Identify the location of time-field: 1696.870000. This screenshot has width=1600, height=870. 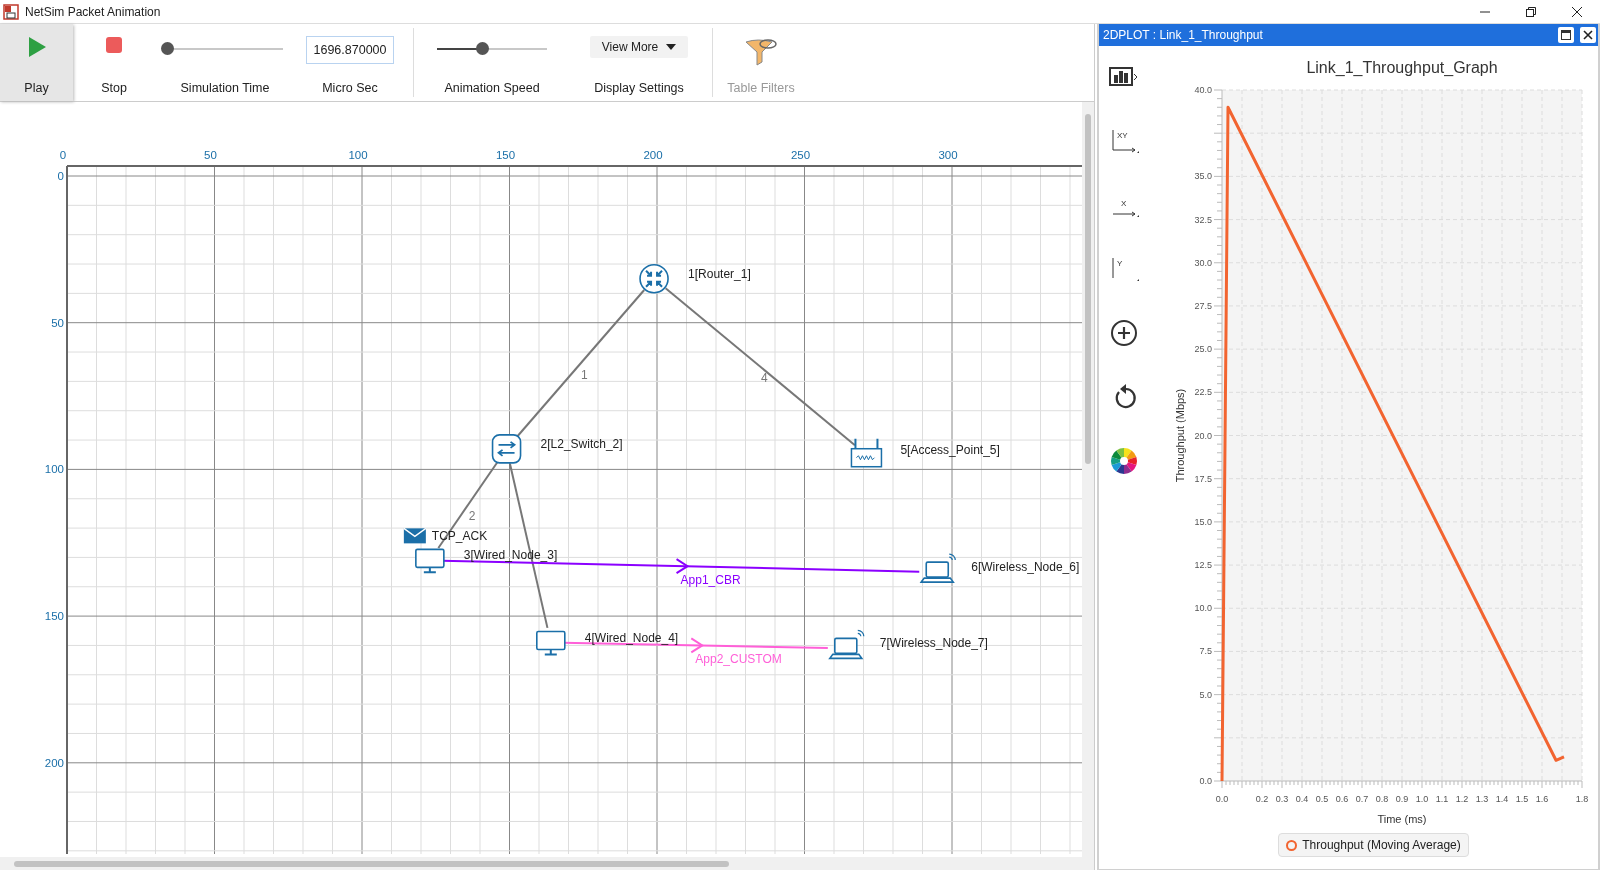
(350, 50).